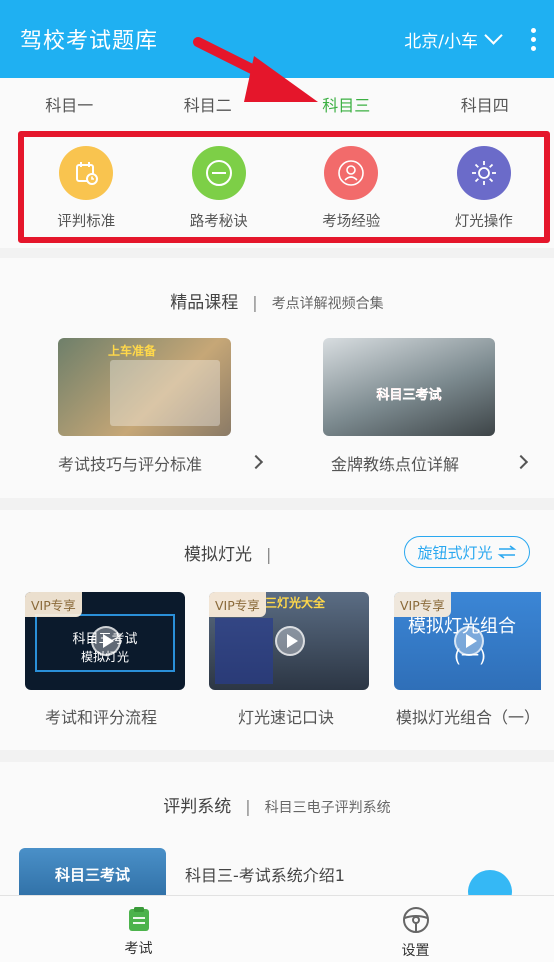 The image size is (554, 962). I want to click on app-header: 驾校考试题库 北京/小车, so click(277, 39).